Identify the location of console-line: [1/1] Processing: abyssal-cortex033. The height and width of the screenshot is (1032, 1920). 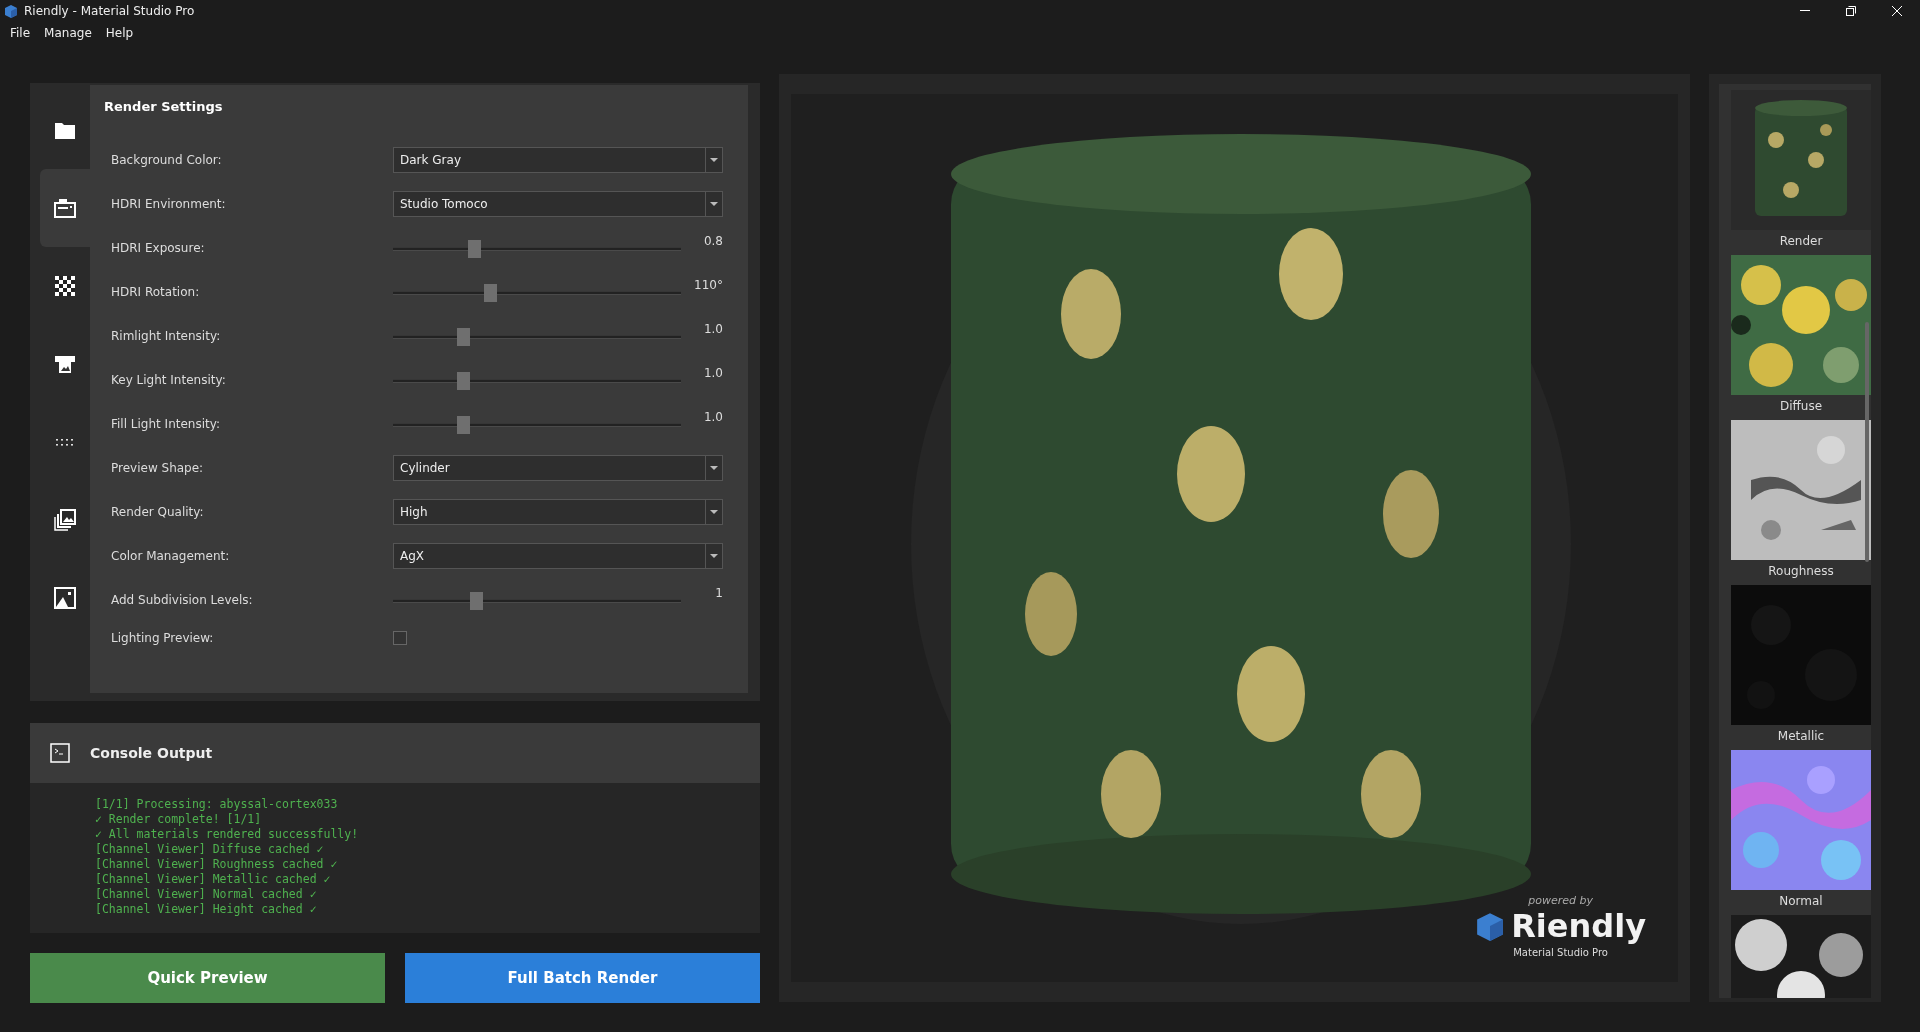
(217, 804).